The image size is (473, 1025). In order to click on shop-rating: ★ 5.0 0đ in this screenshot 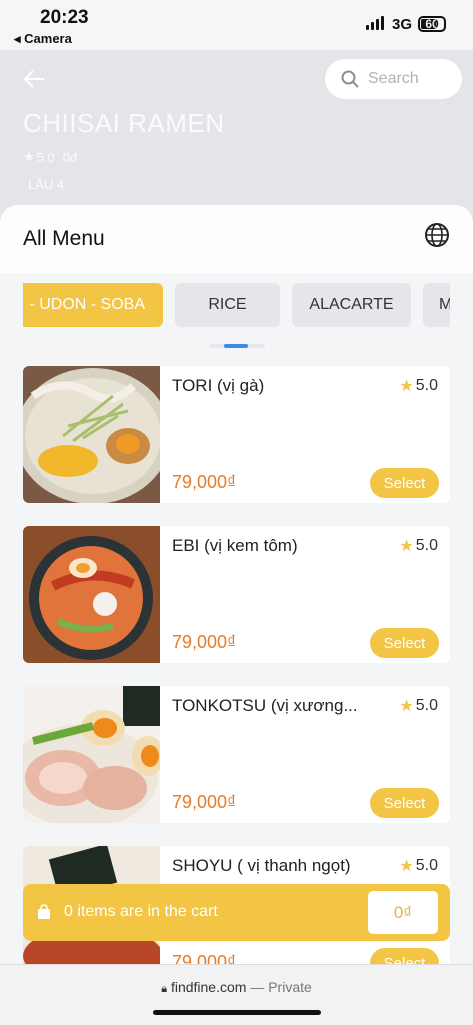, I will do `click(50, 157)`.